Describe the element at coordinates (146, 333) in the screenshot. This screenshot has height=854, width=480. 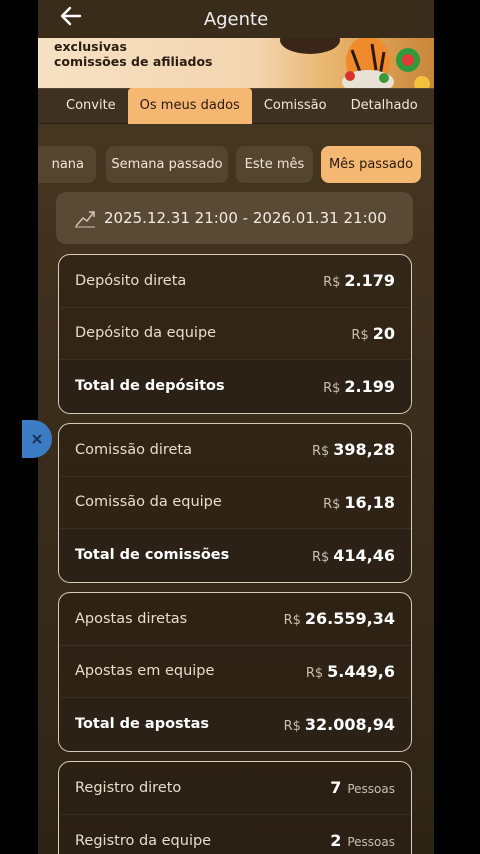
I see `row-label: Depósito da equipe` at that location.